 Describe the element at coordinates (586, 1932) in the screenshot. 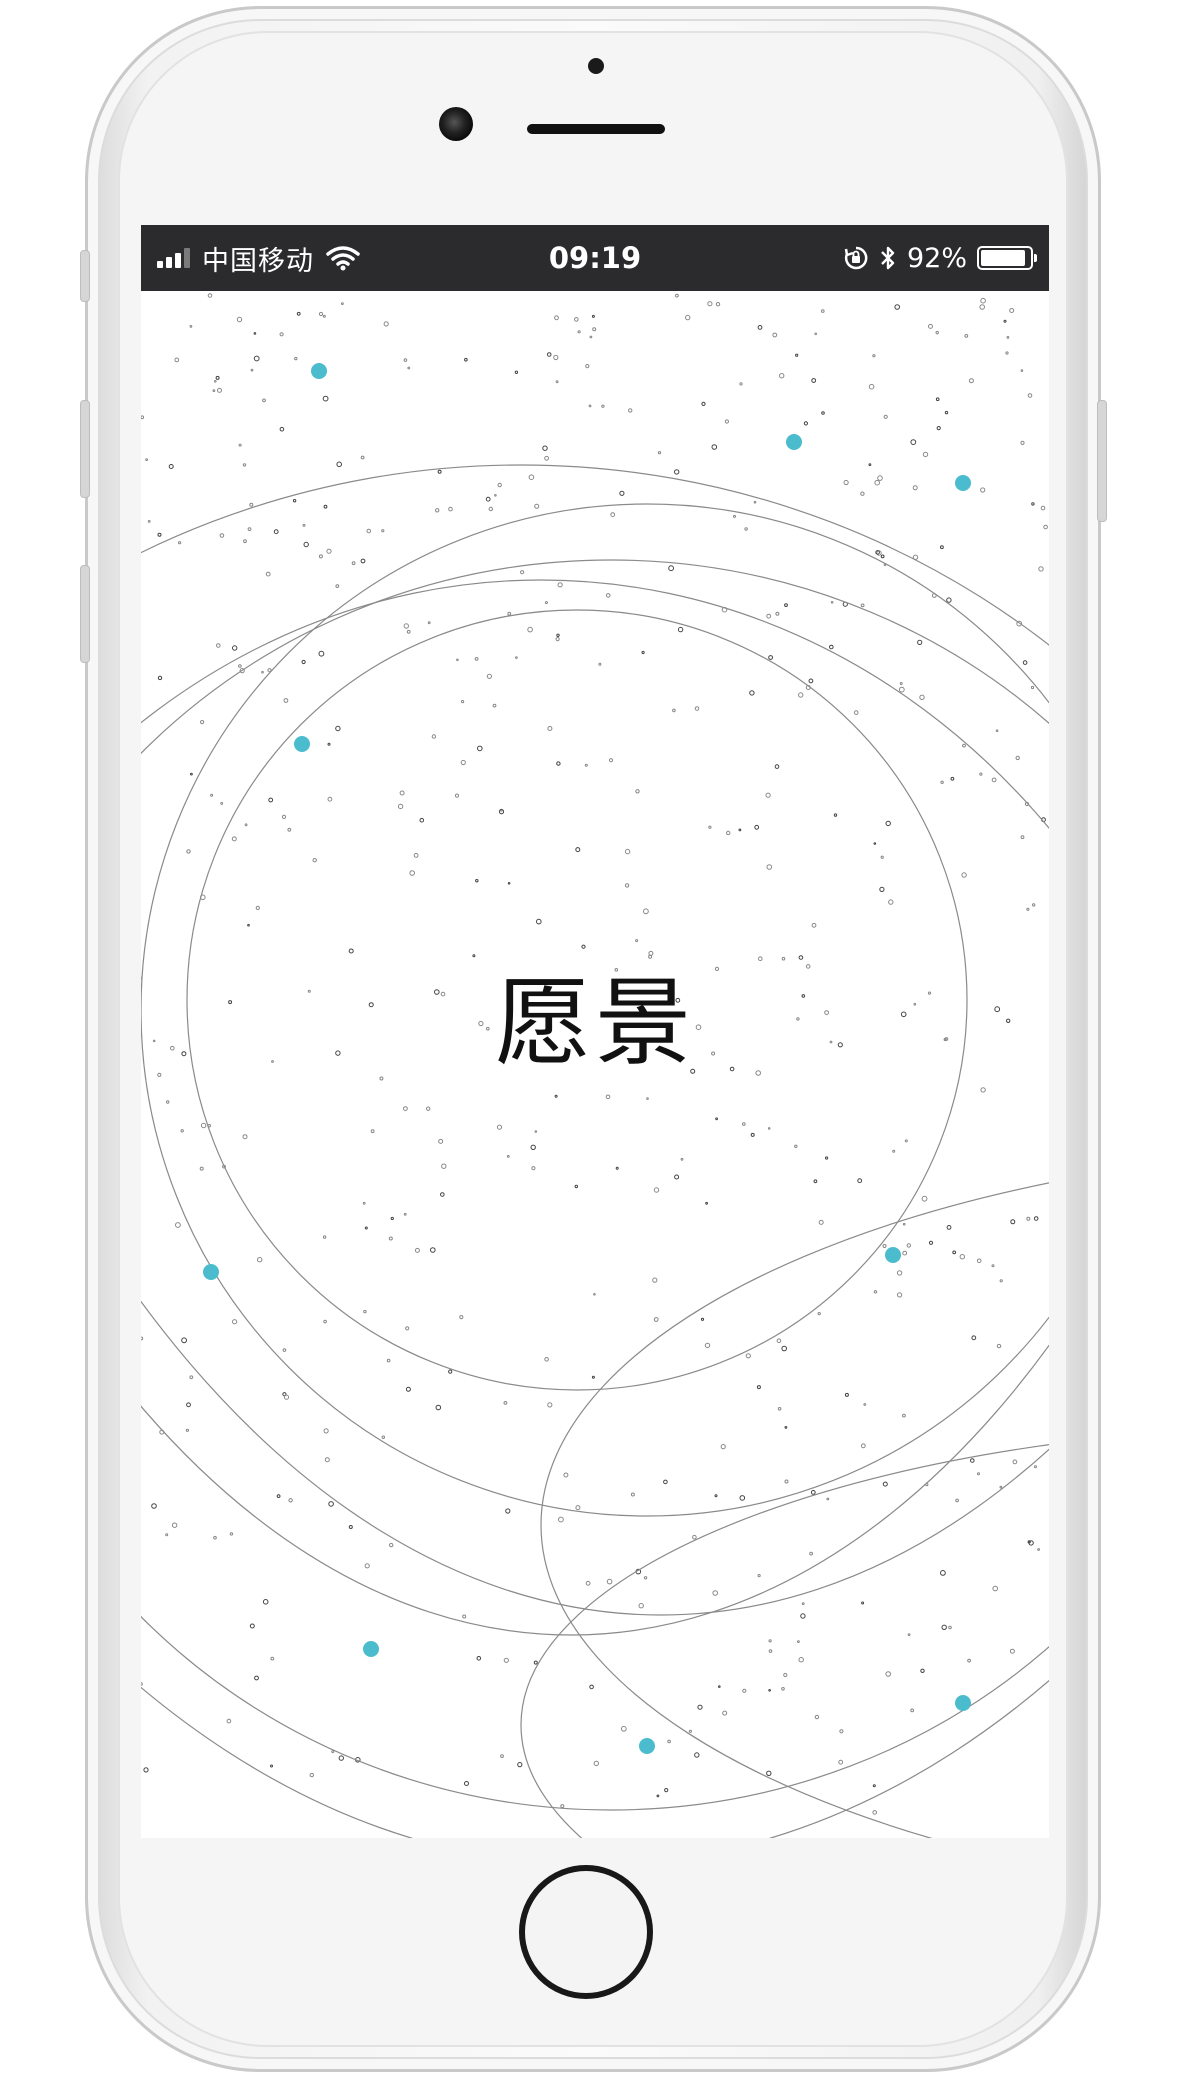

I see `home-button` at that location.